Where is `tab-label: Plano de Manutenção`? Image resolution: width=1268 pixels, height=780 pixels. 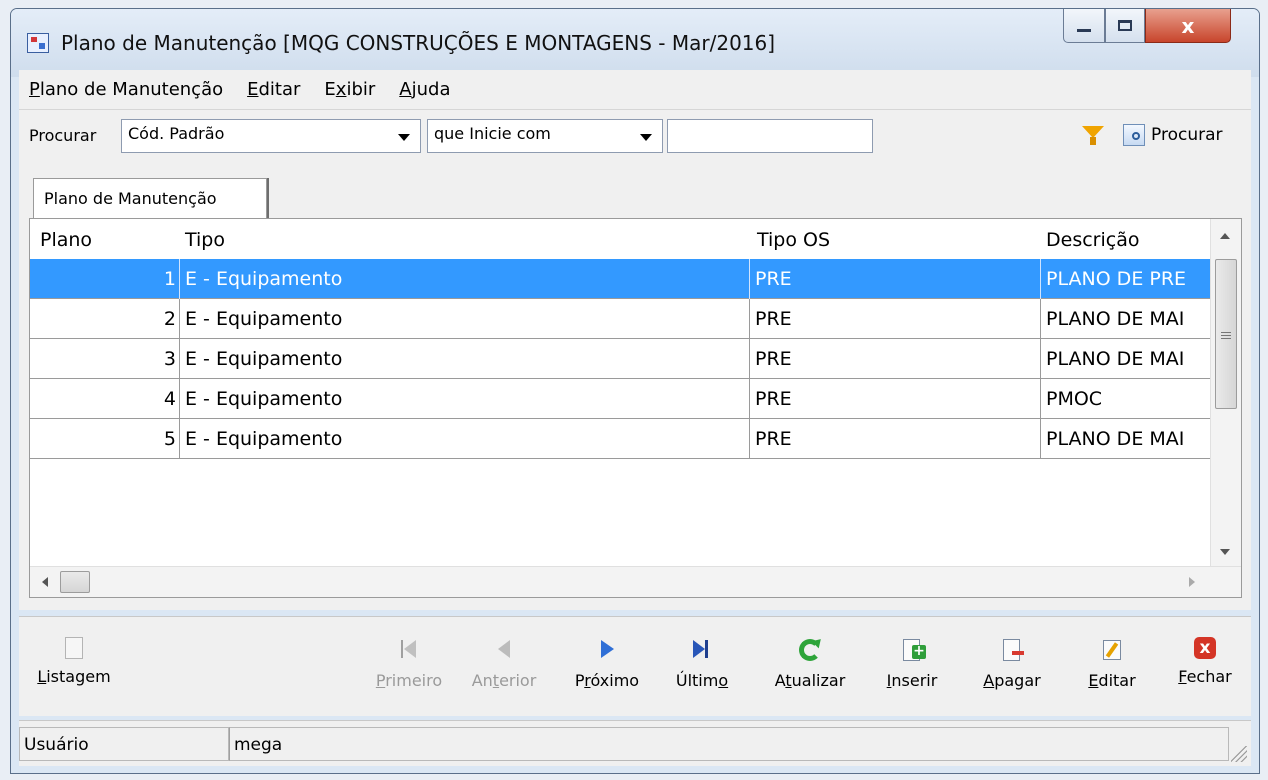 tab-label: Plano de Manutenção is located at coordinates (130, 198).